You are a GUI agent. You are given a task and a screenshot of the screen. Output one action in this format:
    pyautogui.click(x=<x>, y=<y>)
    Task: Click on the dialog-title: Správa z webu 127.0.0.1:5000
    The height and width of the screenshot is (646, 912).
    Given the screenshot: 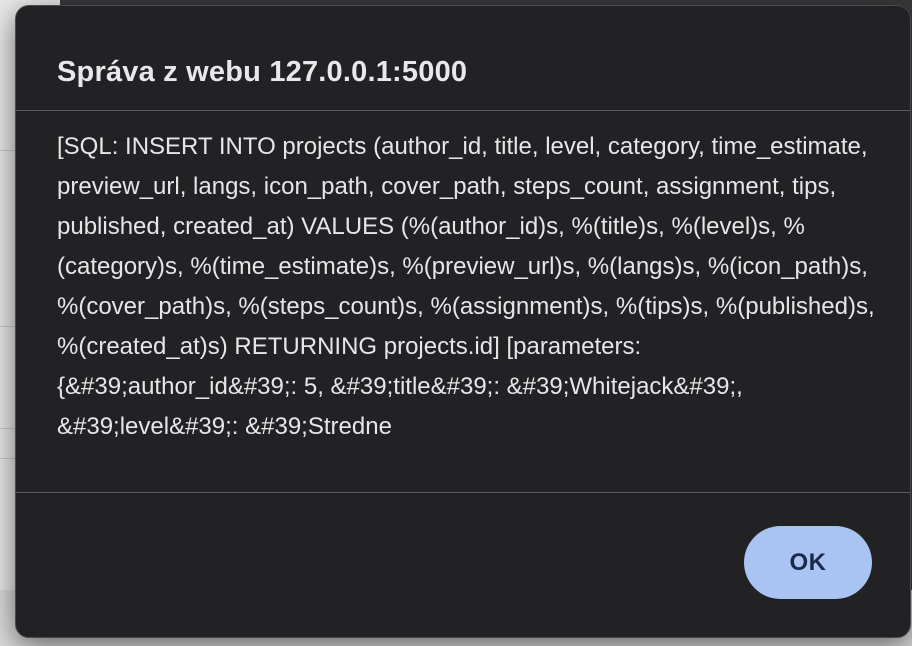 What is the action you would take?
    pyautogui.click(x=262, y=72)
    